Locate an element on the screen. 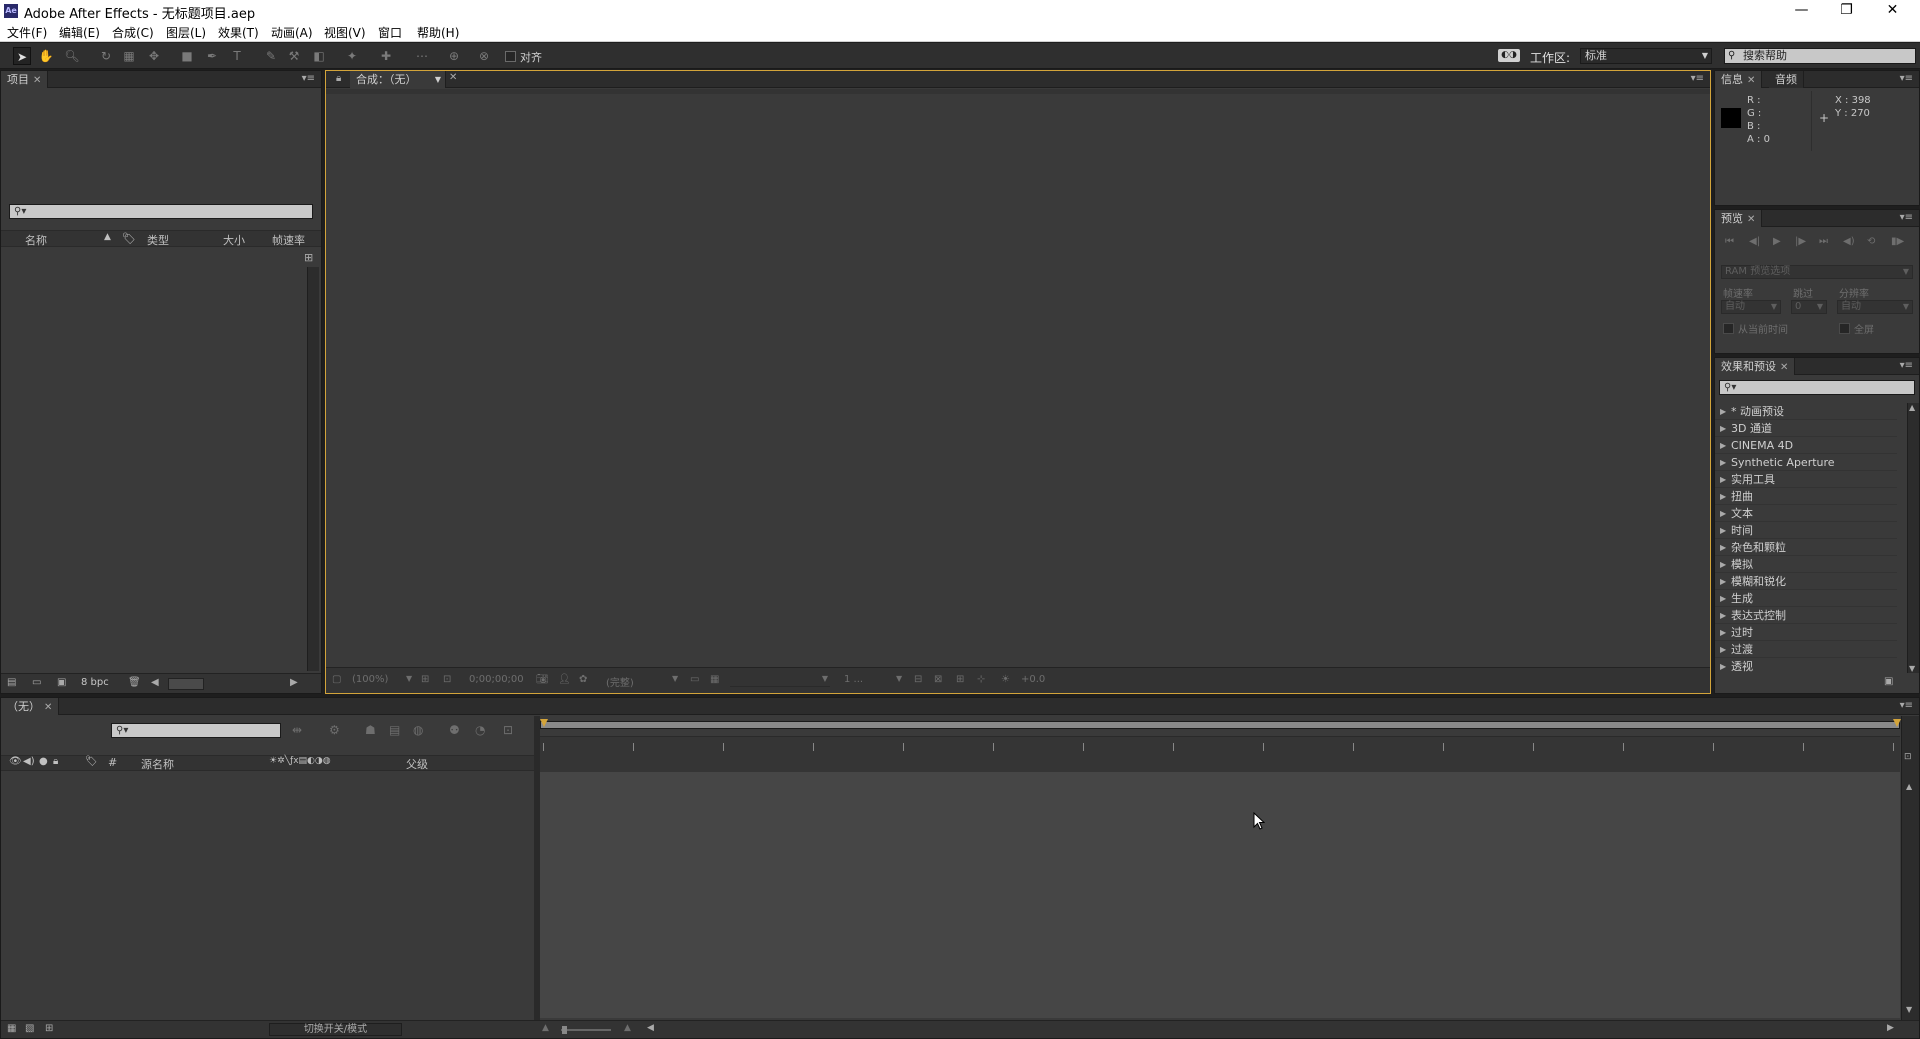 This screenshot has height=1039, width=1920. zoom-out-icon: ▲ is located at coordinates (545, 1028).